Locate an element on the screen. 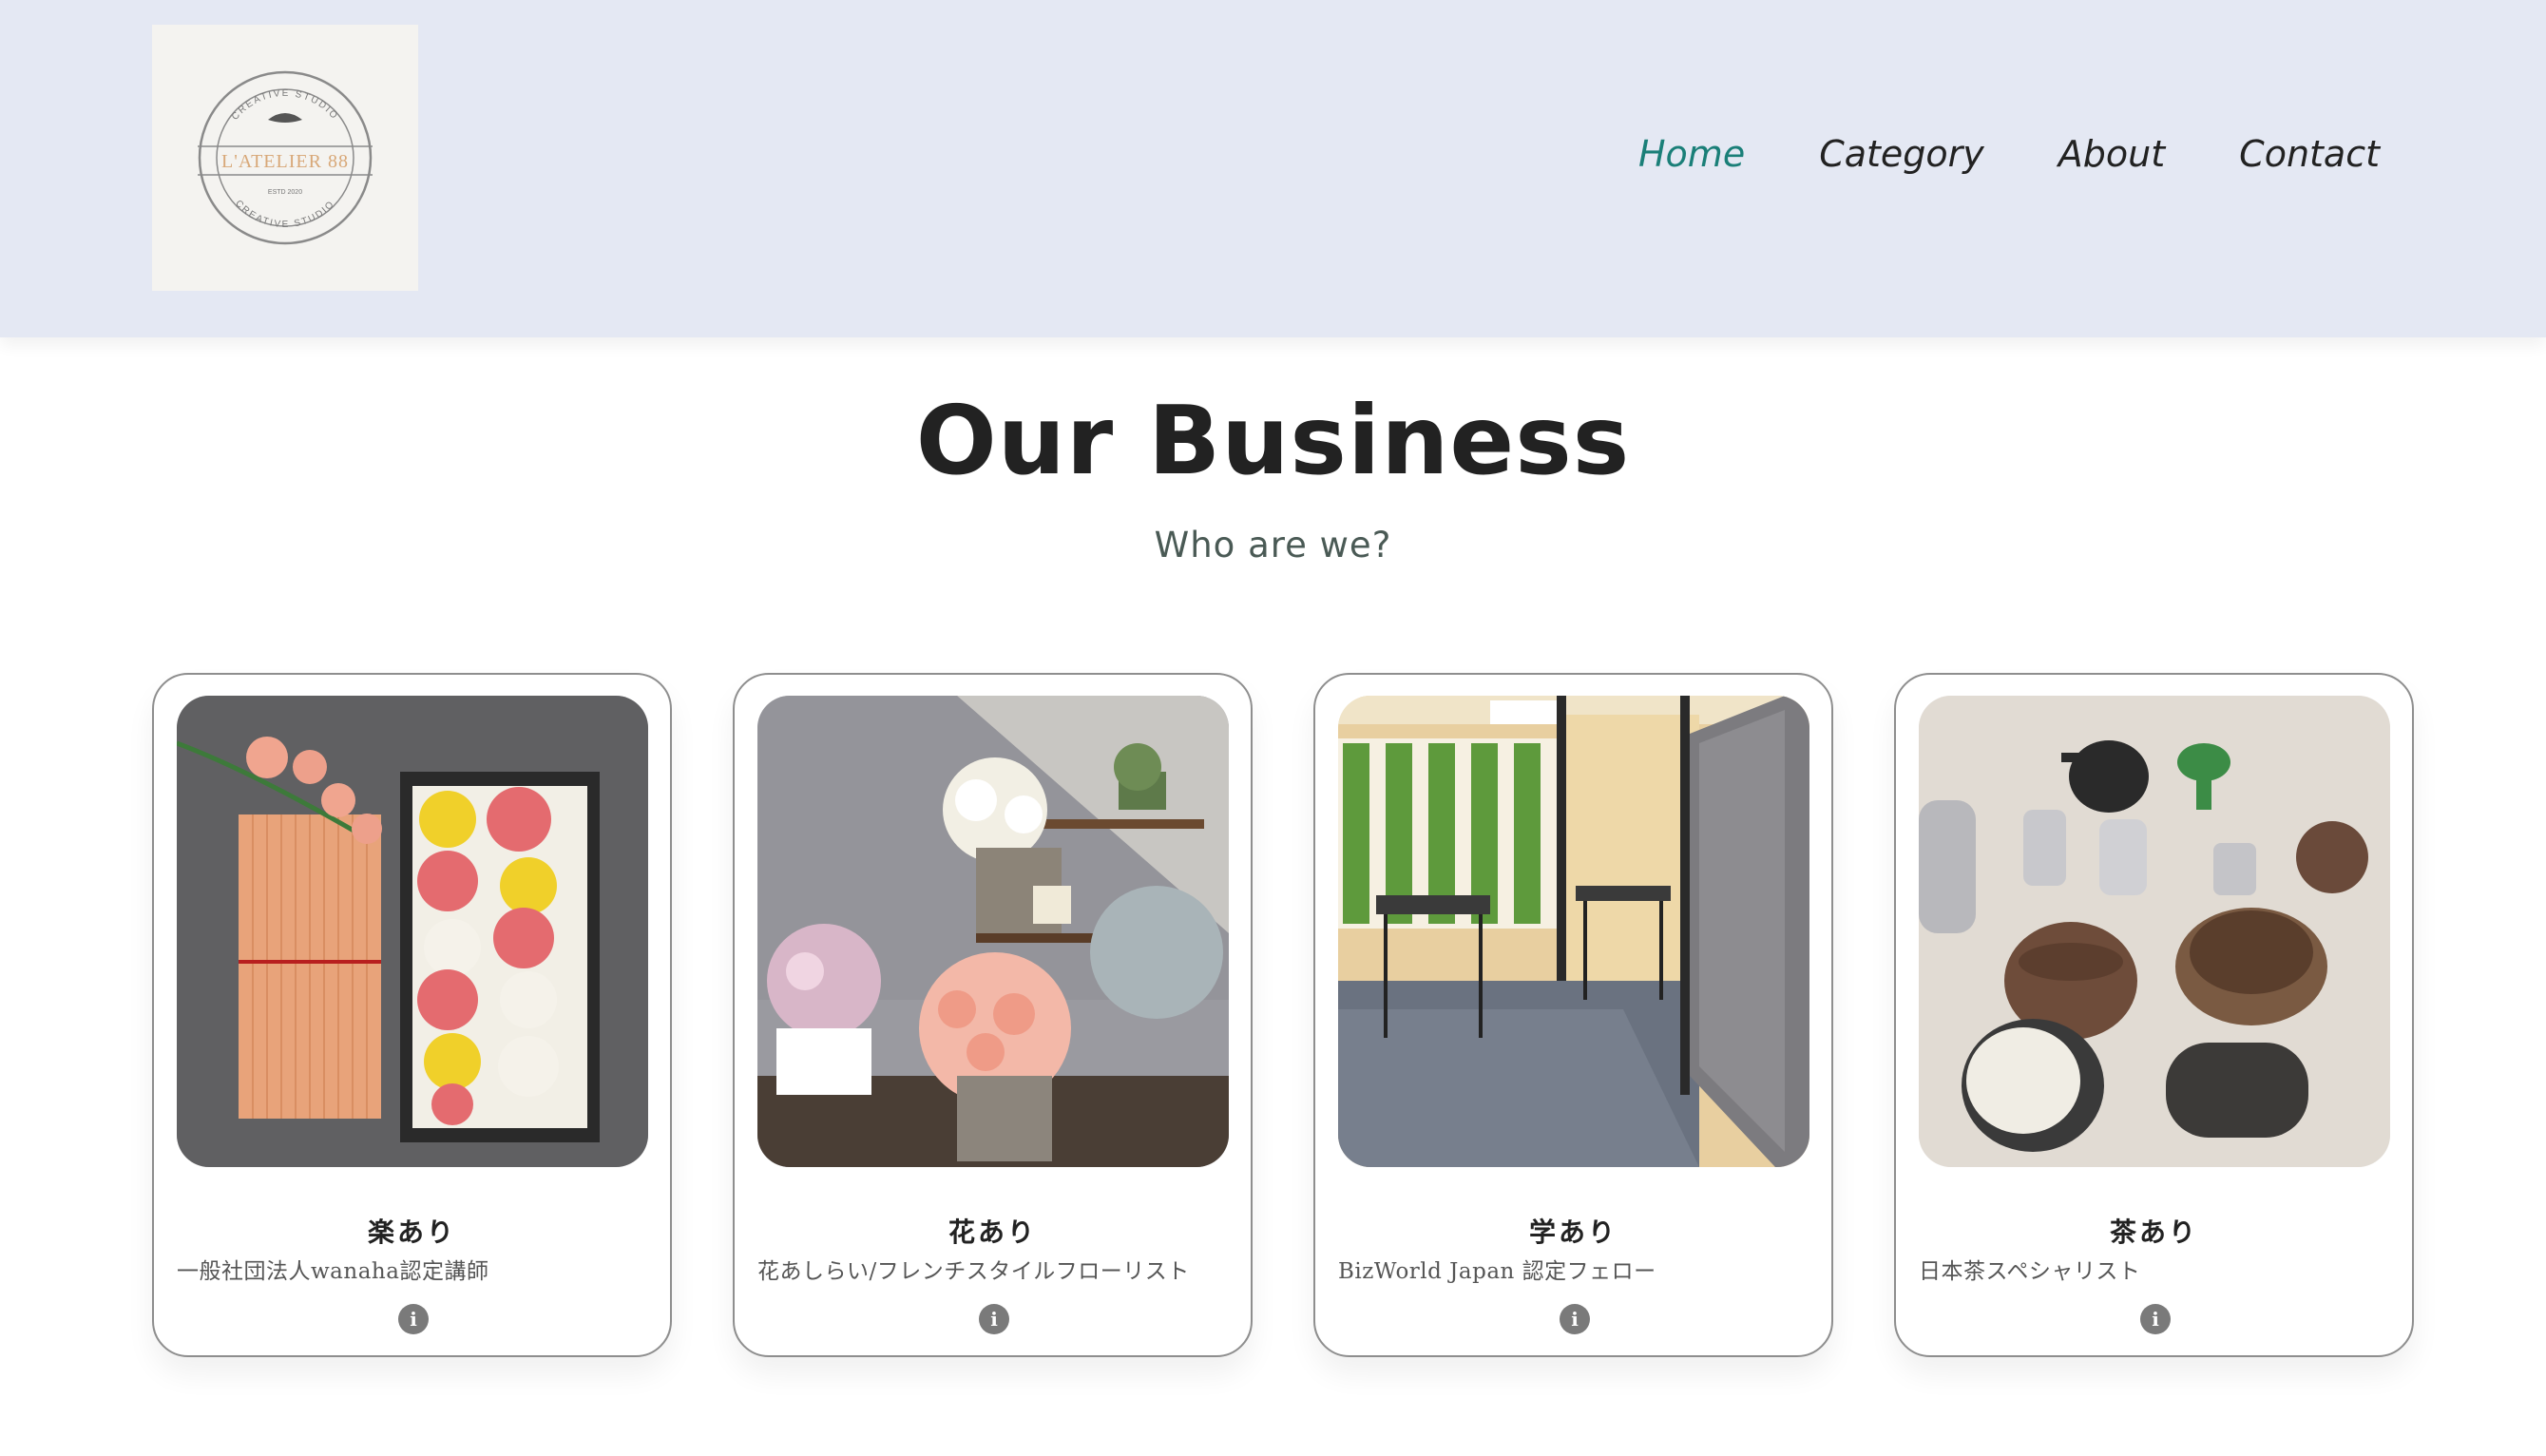 This screenshot has width=2546, height=1456. tea-utensils-photo is located at coordinates (2155, 931).